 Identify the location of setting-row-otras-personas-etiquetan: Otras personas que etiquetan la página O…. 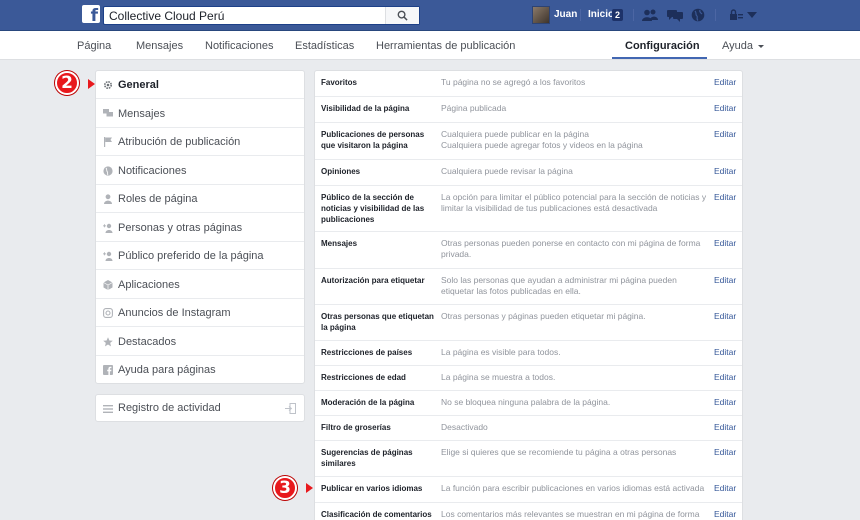
(528, 323).